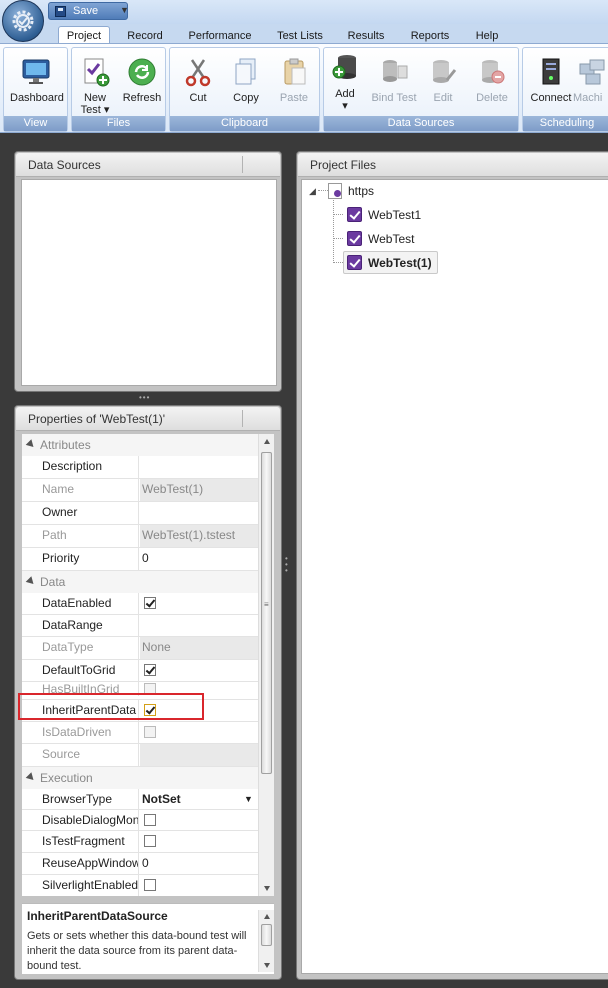  I want to click on description-scrollbar, so click(266, 941).